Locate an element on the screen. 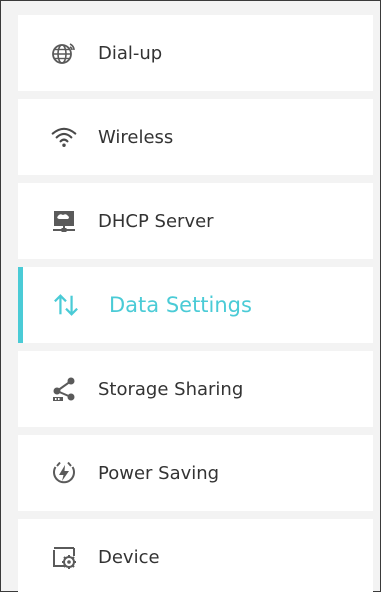 This screenshot has width=381, height=603. menu-item-device: Device is located at coordinates (195, 557).